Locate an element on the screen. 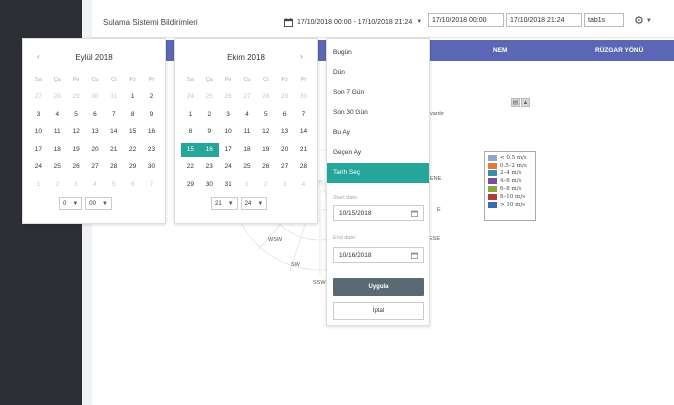 This screenshot has width=674, height=405. range-item: Bu Ay is located at coordinates (378, 133).